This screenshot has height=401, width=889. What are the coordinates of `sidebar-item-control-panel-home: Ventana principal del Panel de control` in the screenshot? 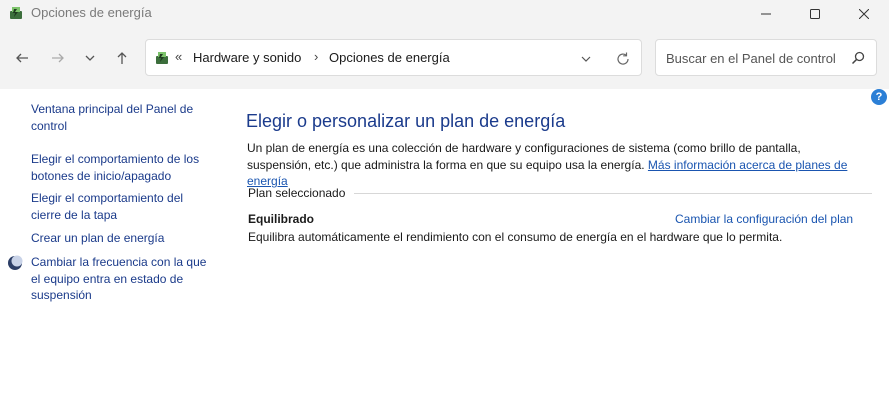 It's located at (121, 117).